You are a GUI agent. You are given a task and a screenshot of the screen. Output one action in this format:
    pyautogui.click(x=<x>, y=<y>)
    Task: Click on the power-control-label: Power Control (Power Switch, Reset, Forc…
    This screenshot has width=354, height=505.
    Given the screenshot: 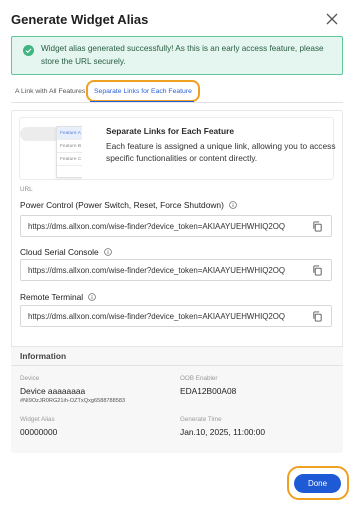 What is the action you would take?
    pyautogui.click(x=129, y=205)
    